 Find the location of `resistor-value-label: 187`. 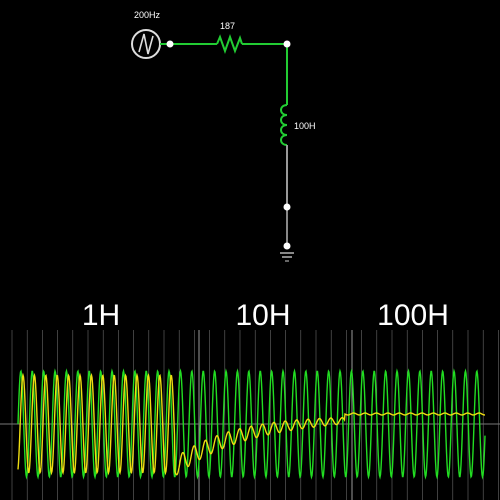

resistor-value-label: 187 is located at coordinates (227, 26).